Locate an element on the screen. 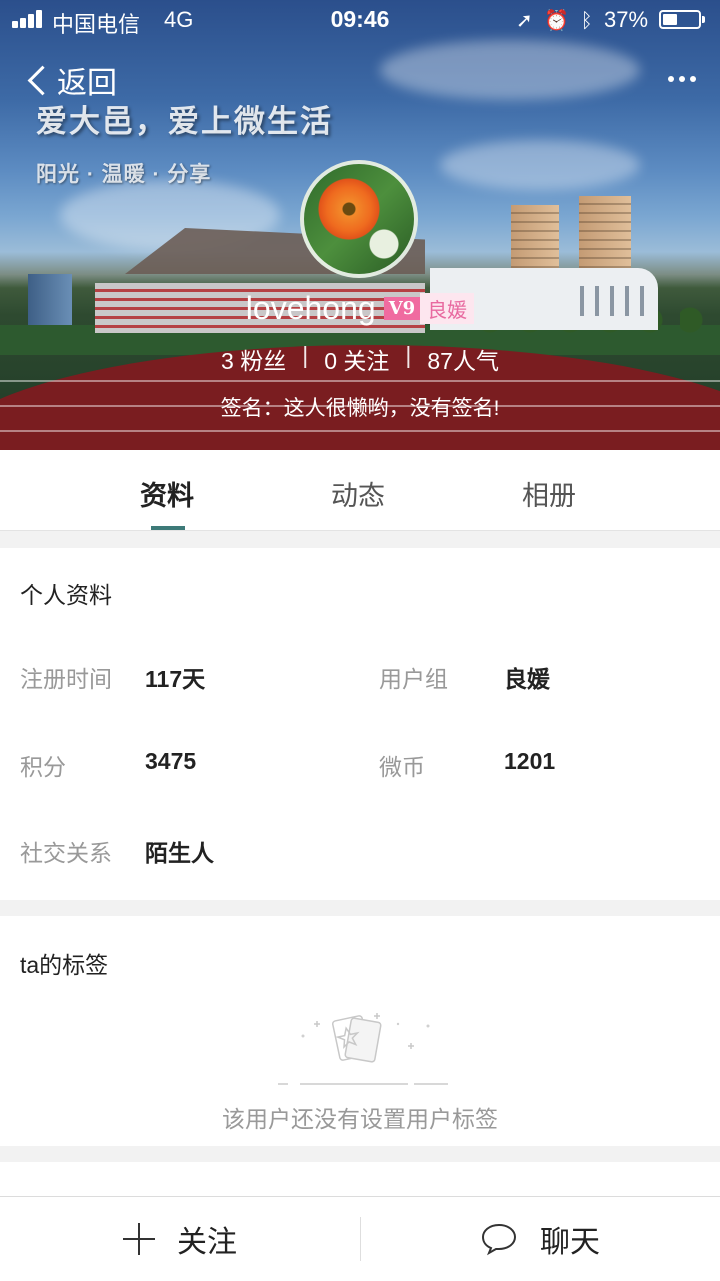  vip-badge: V9 is located at coordinates (402, 308).